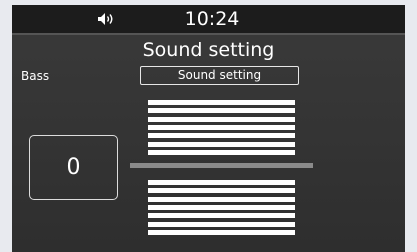 The width and height of the screenshot is (417, 252). What do you see at coordinates (105, 19) in the screenshot?
I see `speaker-icon` at bounding box center [105, 19].